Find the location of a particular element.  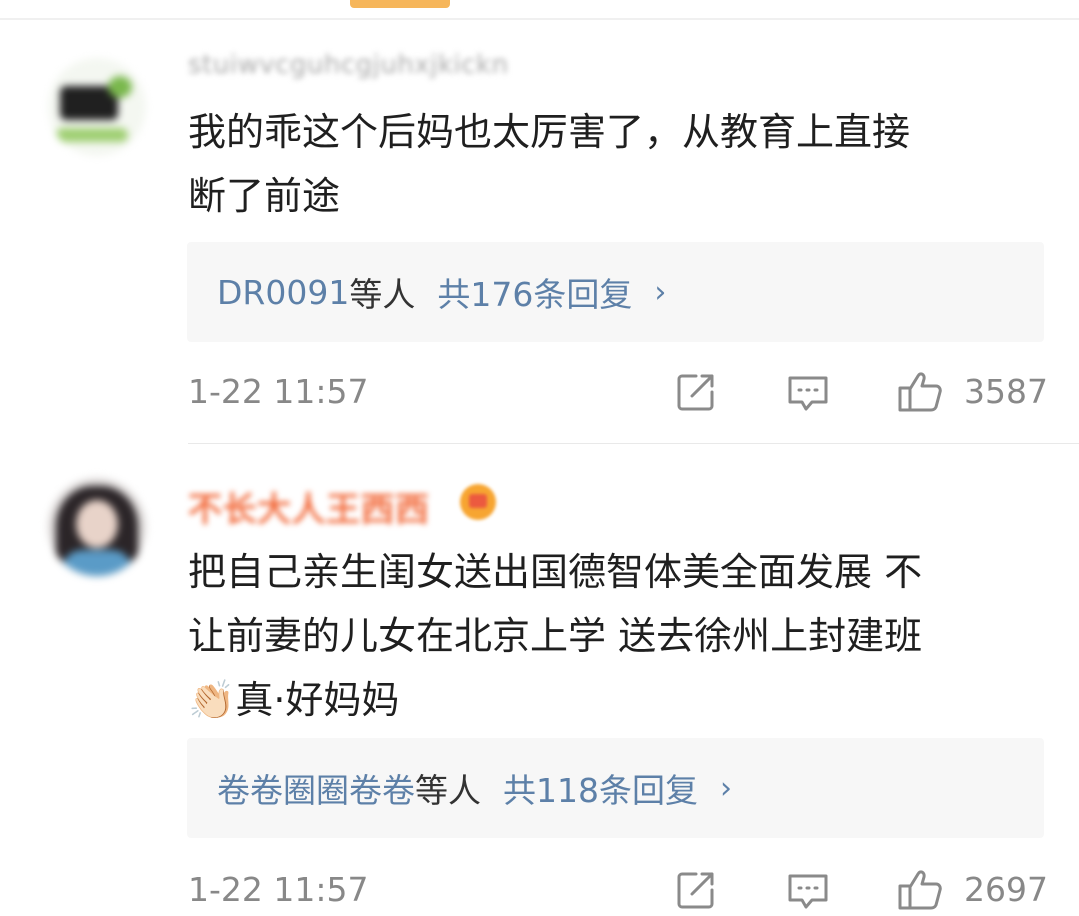

username: 不长大人王西西 is located at coordinates (309, 506).